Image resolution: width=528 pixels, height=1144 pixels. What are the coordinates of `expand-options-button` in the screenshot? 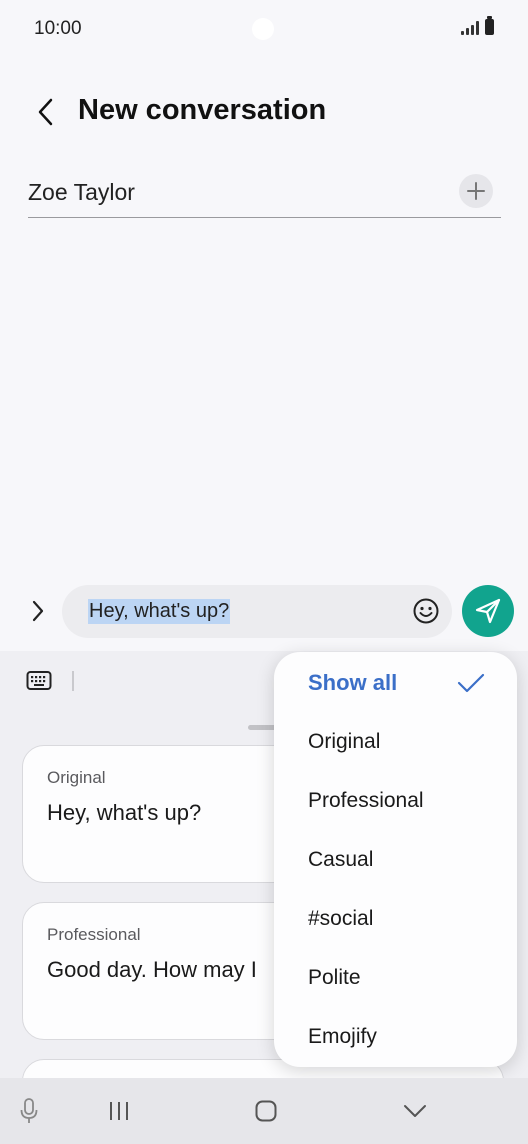 It's located at (38, 611).